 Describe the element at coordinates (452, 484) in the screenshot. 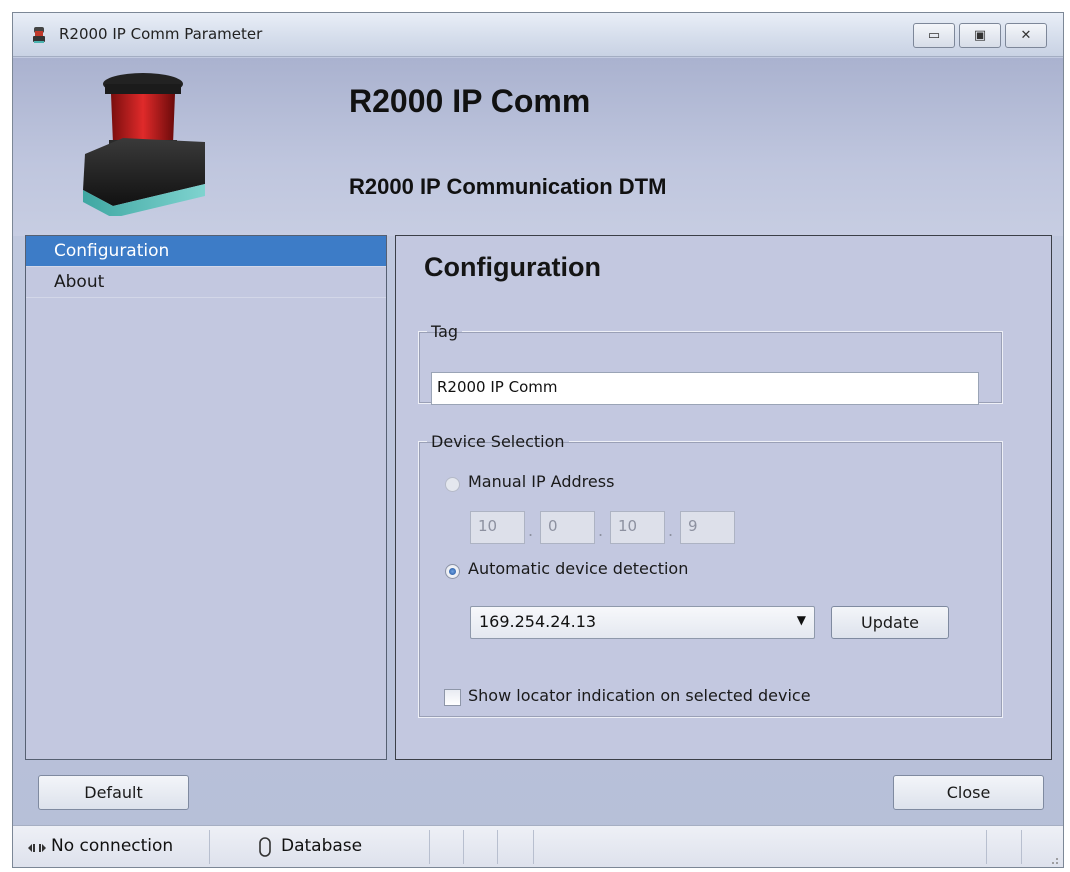

I see `manual-ip-radio` at that location.